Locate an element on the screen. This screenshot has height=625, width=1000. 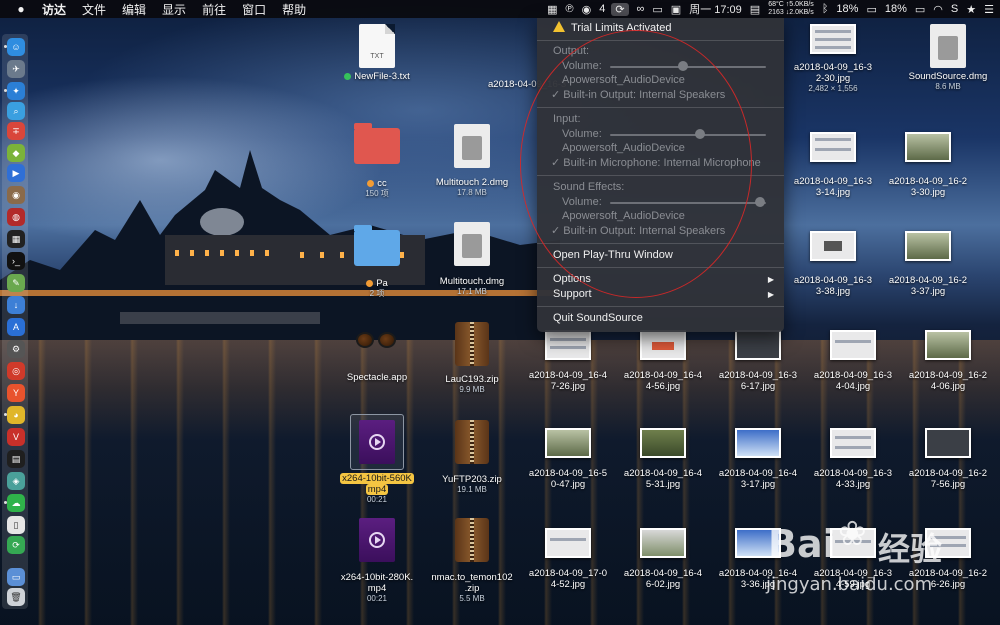
chrome-icon: ◕ is located at coordinates (16, 415).